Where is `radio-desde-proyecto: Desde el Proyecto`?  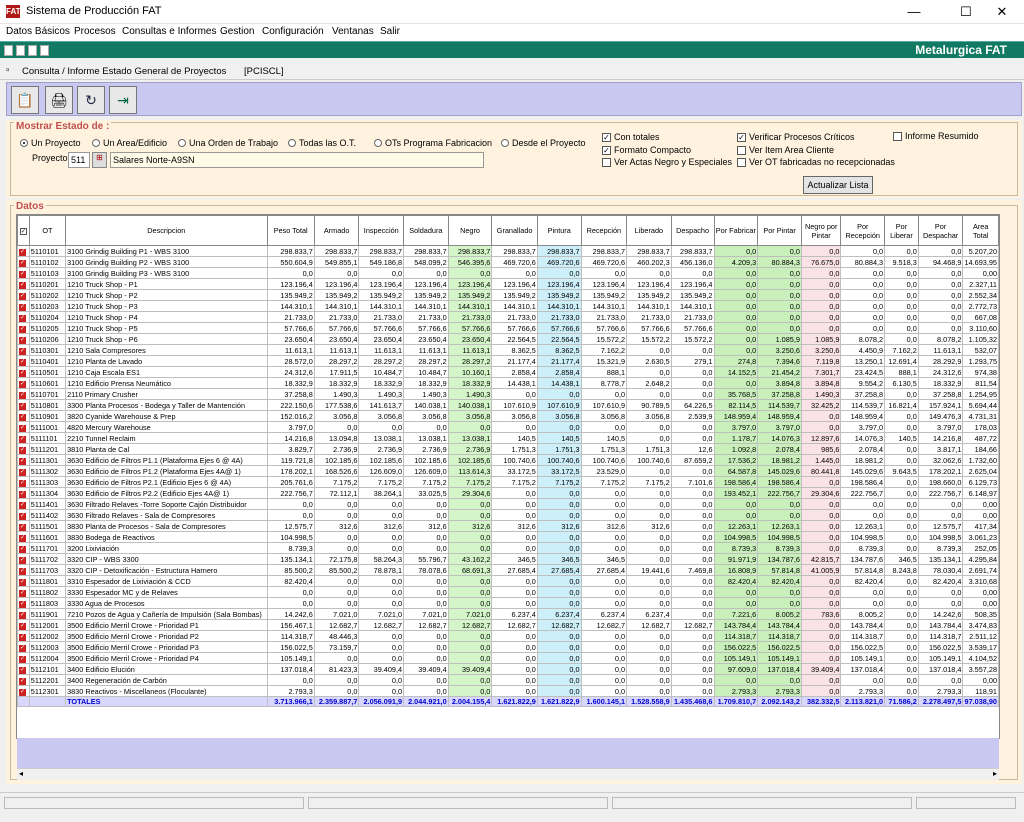 radio-desde-proyecto: Desde el Proyecto is located at coordinates (543, 143).